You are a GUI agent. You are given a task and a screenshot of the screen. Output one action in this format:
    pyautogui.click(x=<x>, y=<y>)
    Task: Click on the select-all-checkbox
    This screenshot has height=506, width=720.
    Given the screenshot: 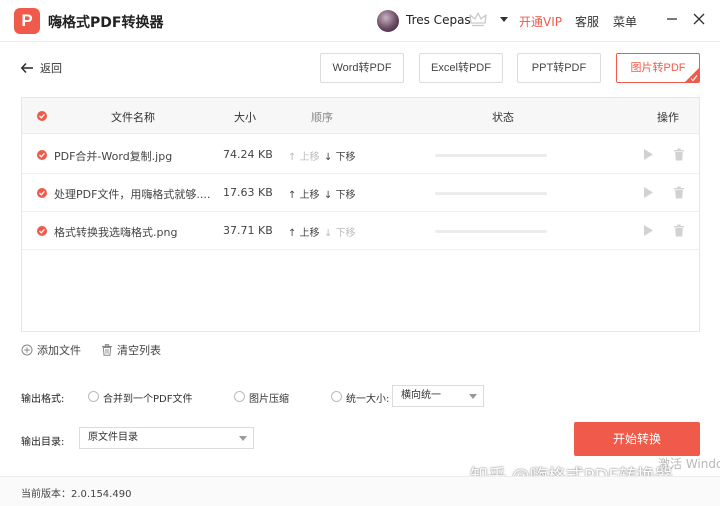 What is the action you would take?
    pyautogui.click(x=42, y=116)
    